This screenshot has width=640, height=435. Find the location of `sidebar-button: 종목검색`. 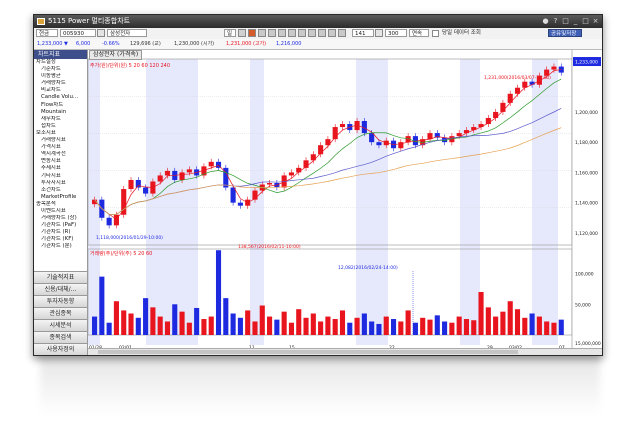

sidebar-button: 종목검색 is located at coordinates (60, 337).